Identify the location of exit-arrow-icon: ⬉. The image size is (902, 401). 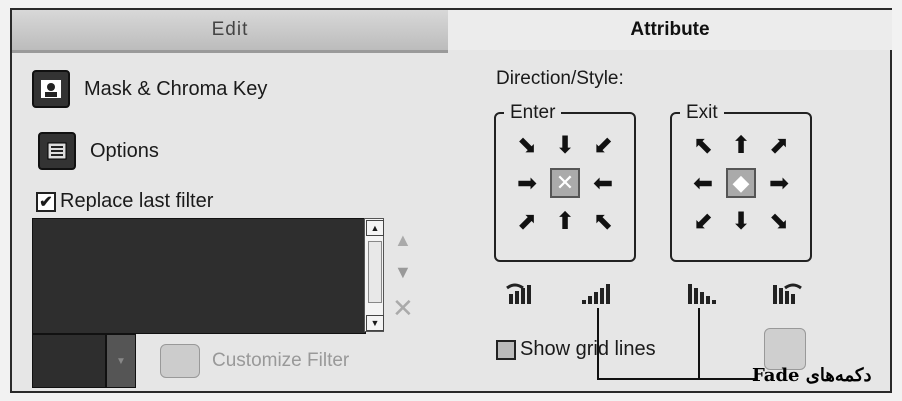
(703, 145).